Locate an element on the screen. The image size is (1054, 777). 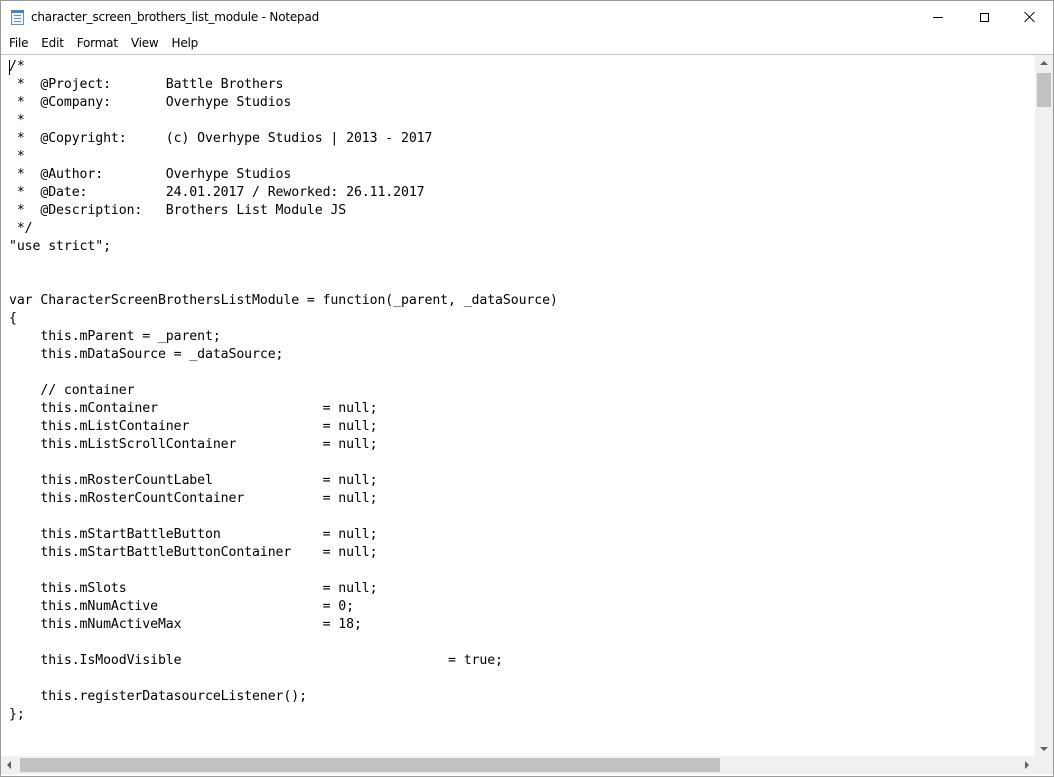
scrollbar-corner is located at coordinates (1044, 765).